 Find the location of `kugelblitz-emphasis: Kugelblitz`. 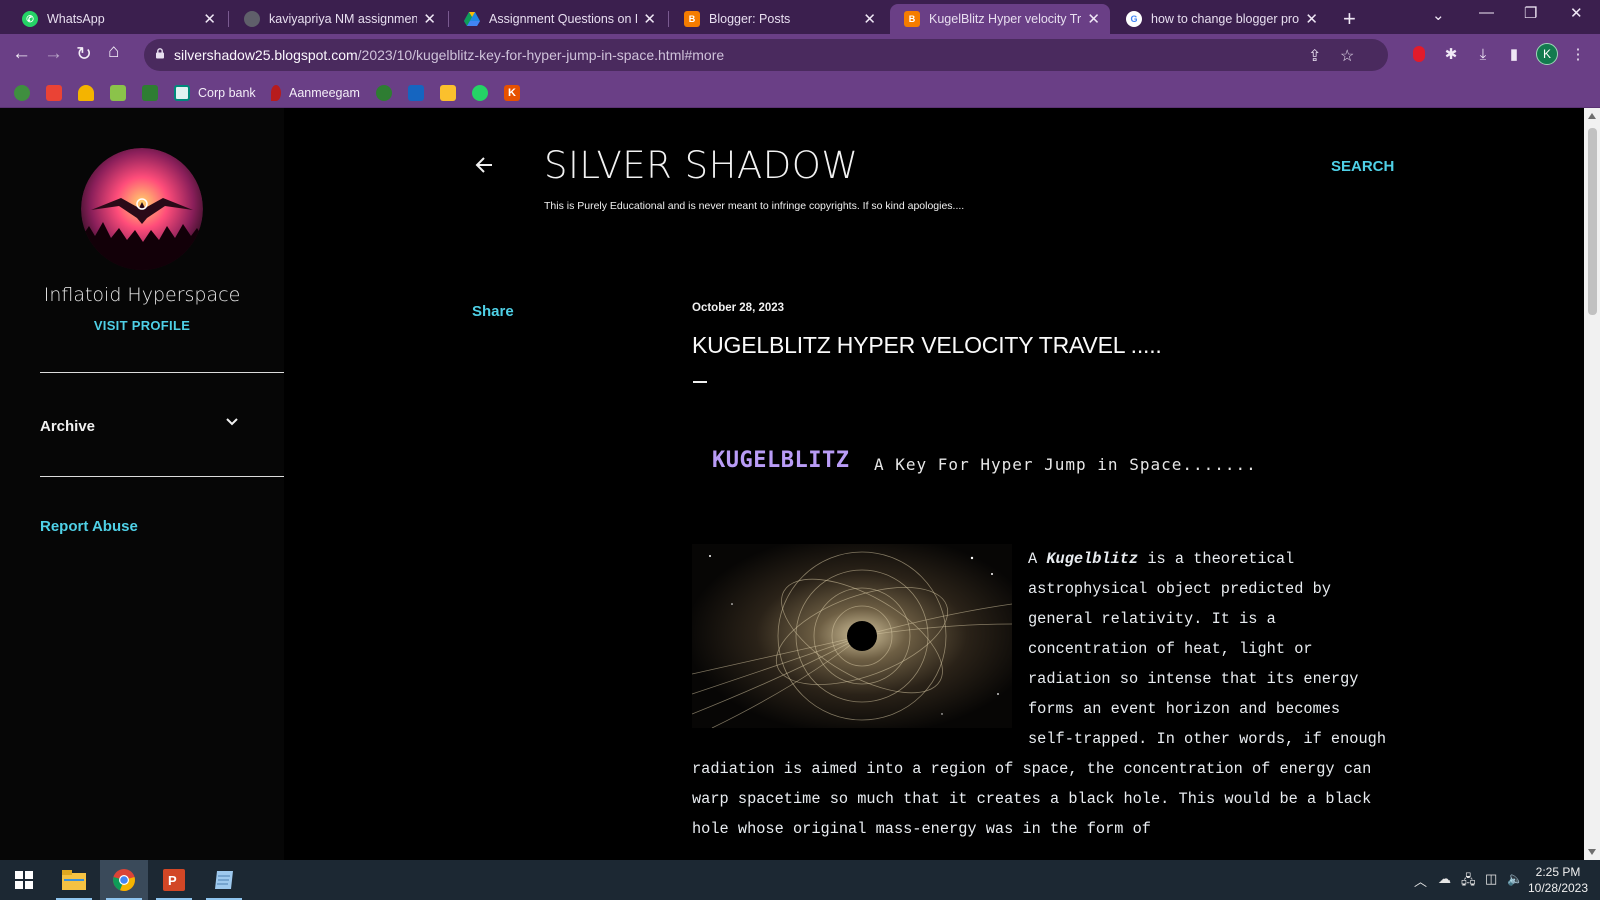

kugelblitz-emphasis: Kugelblitz is located at coordinates (1092, 559).